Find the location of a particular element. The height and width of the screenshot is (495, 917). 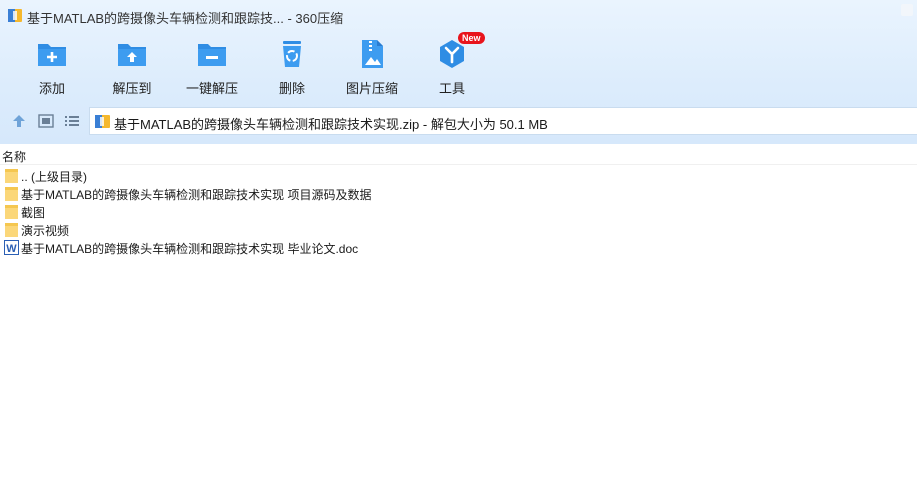

list-item: 演示视频 is located at coordinates (458, 230).